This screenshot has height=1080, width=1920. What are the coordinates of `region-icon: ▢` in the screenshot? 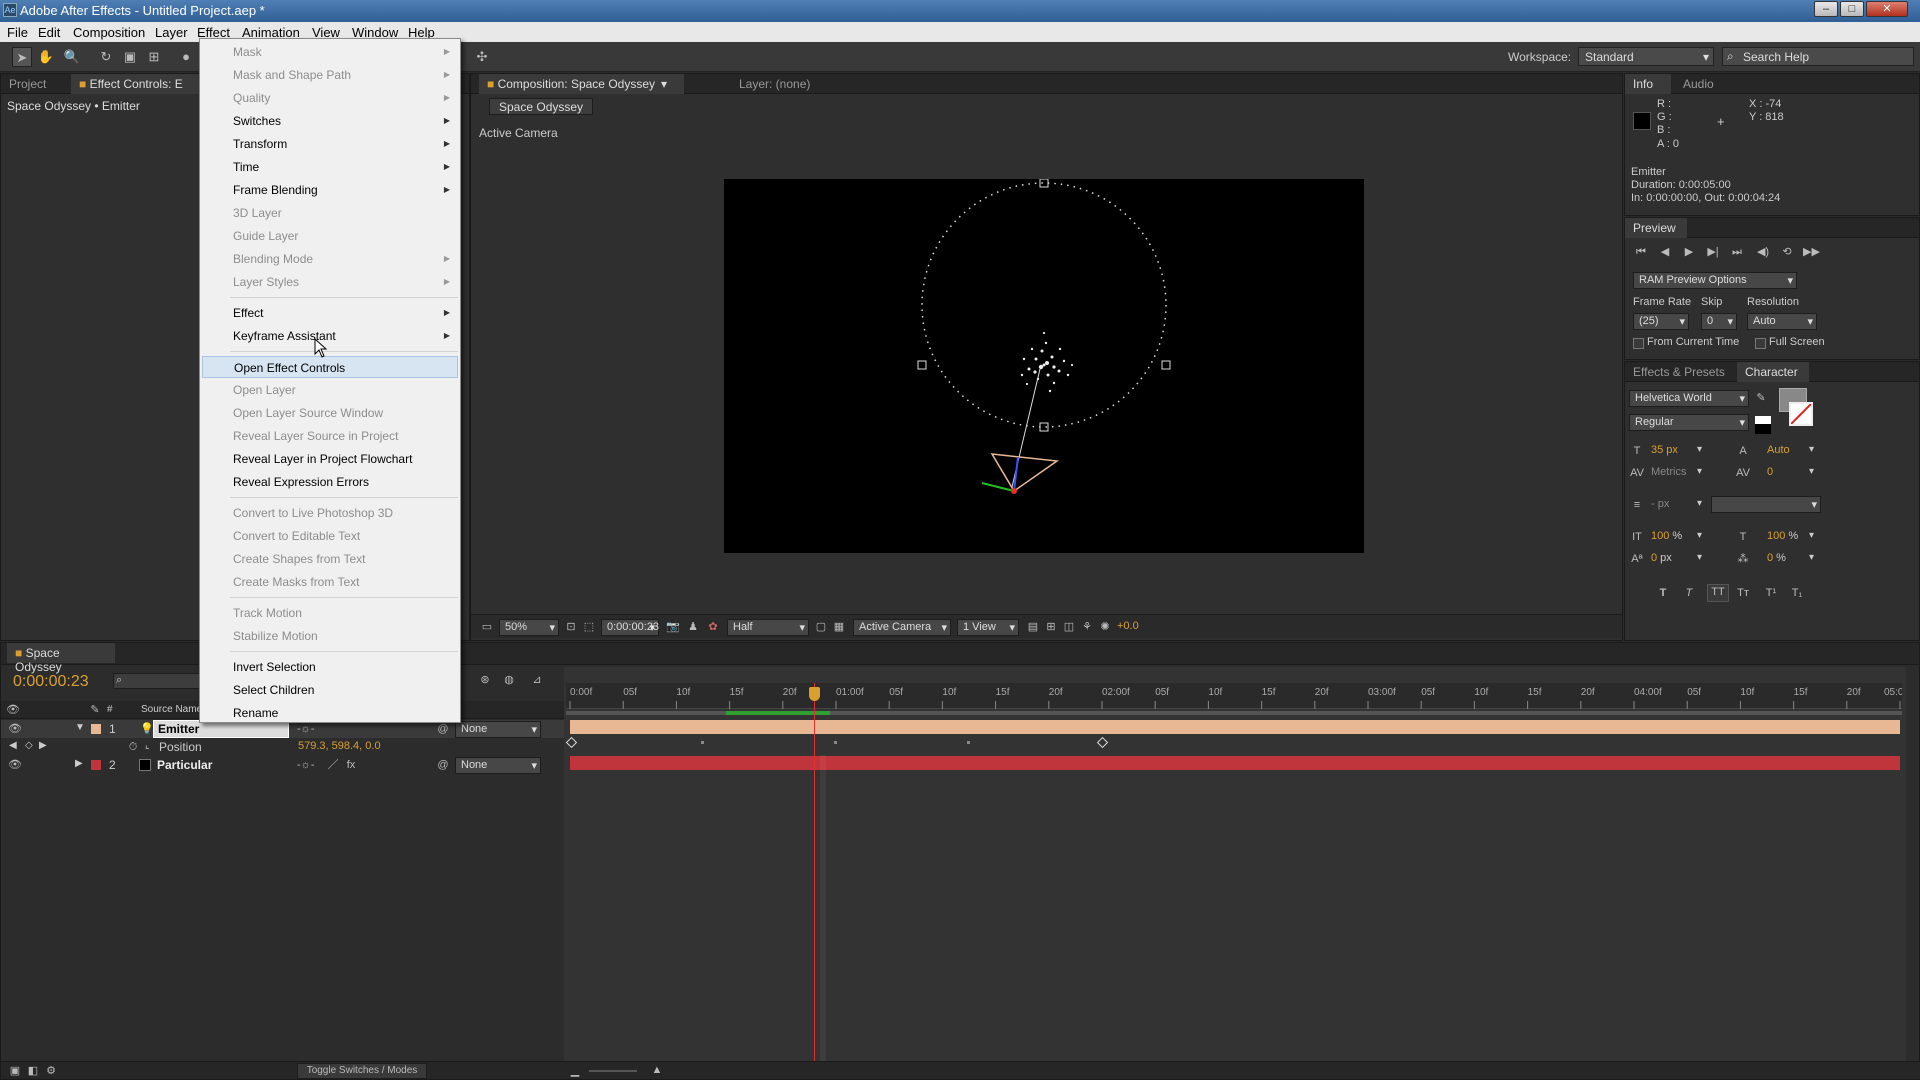 It's located at (821, 627).